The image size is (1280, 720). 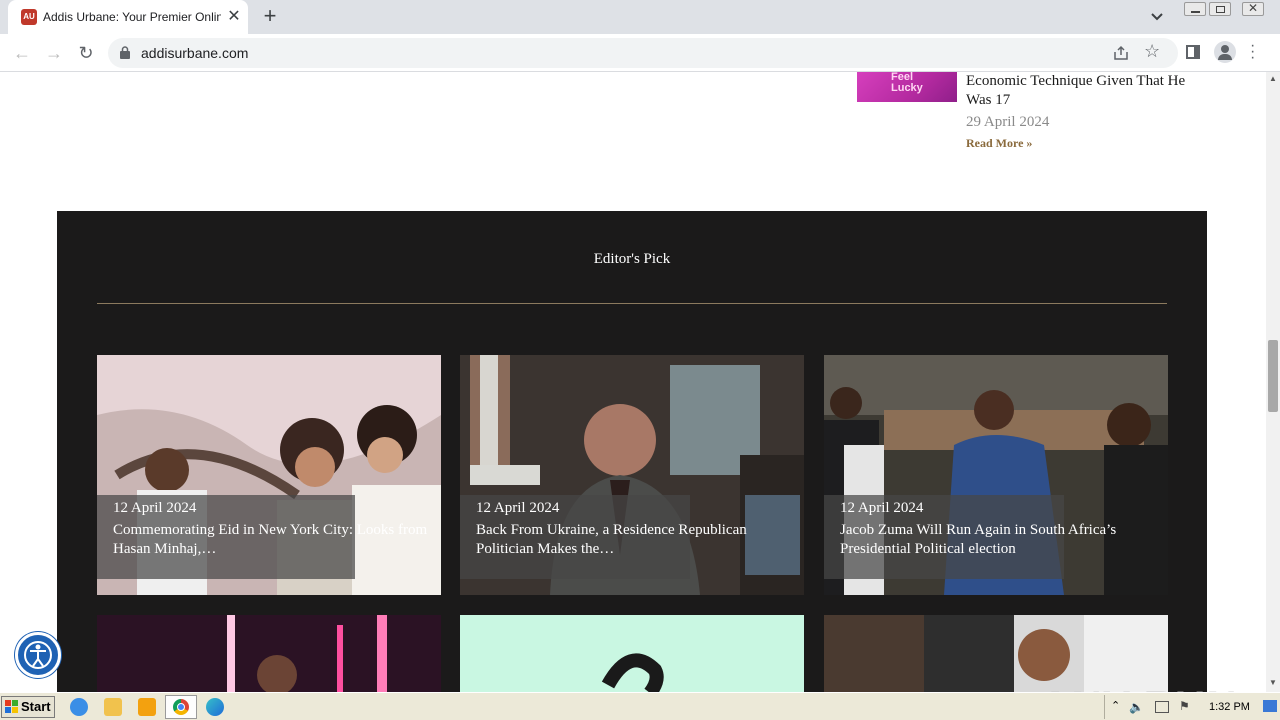 What do you see at coordinates (1136, 707) in the screenshot?
I see `volume-icon: 🔈` at bounding box center [1136, 707].